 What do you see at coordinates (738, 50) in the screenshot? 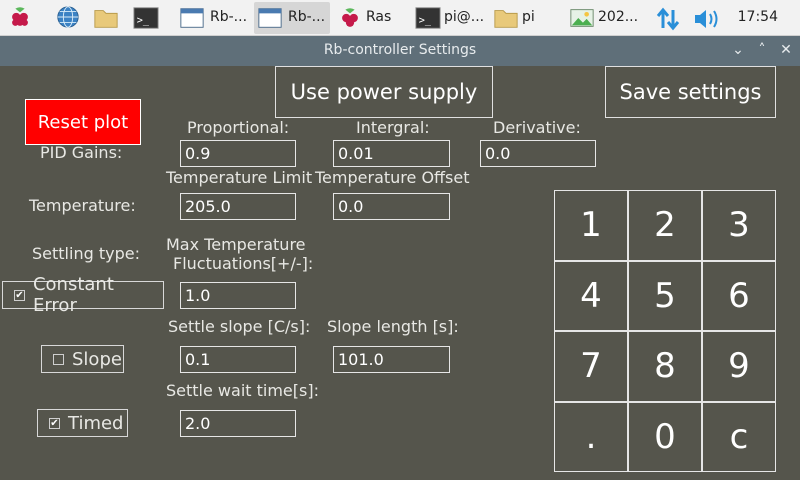
I see `collapse-button: ⌄` at bounding box center [738, 50].